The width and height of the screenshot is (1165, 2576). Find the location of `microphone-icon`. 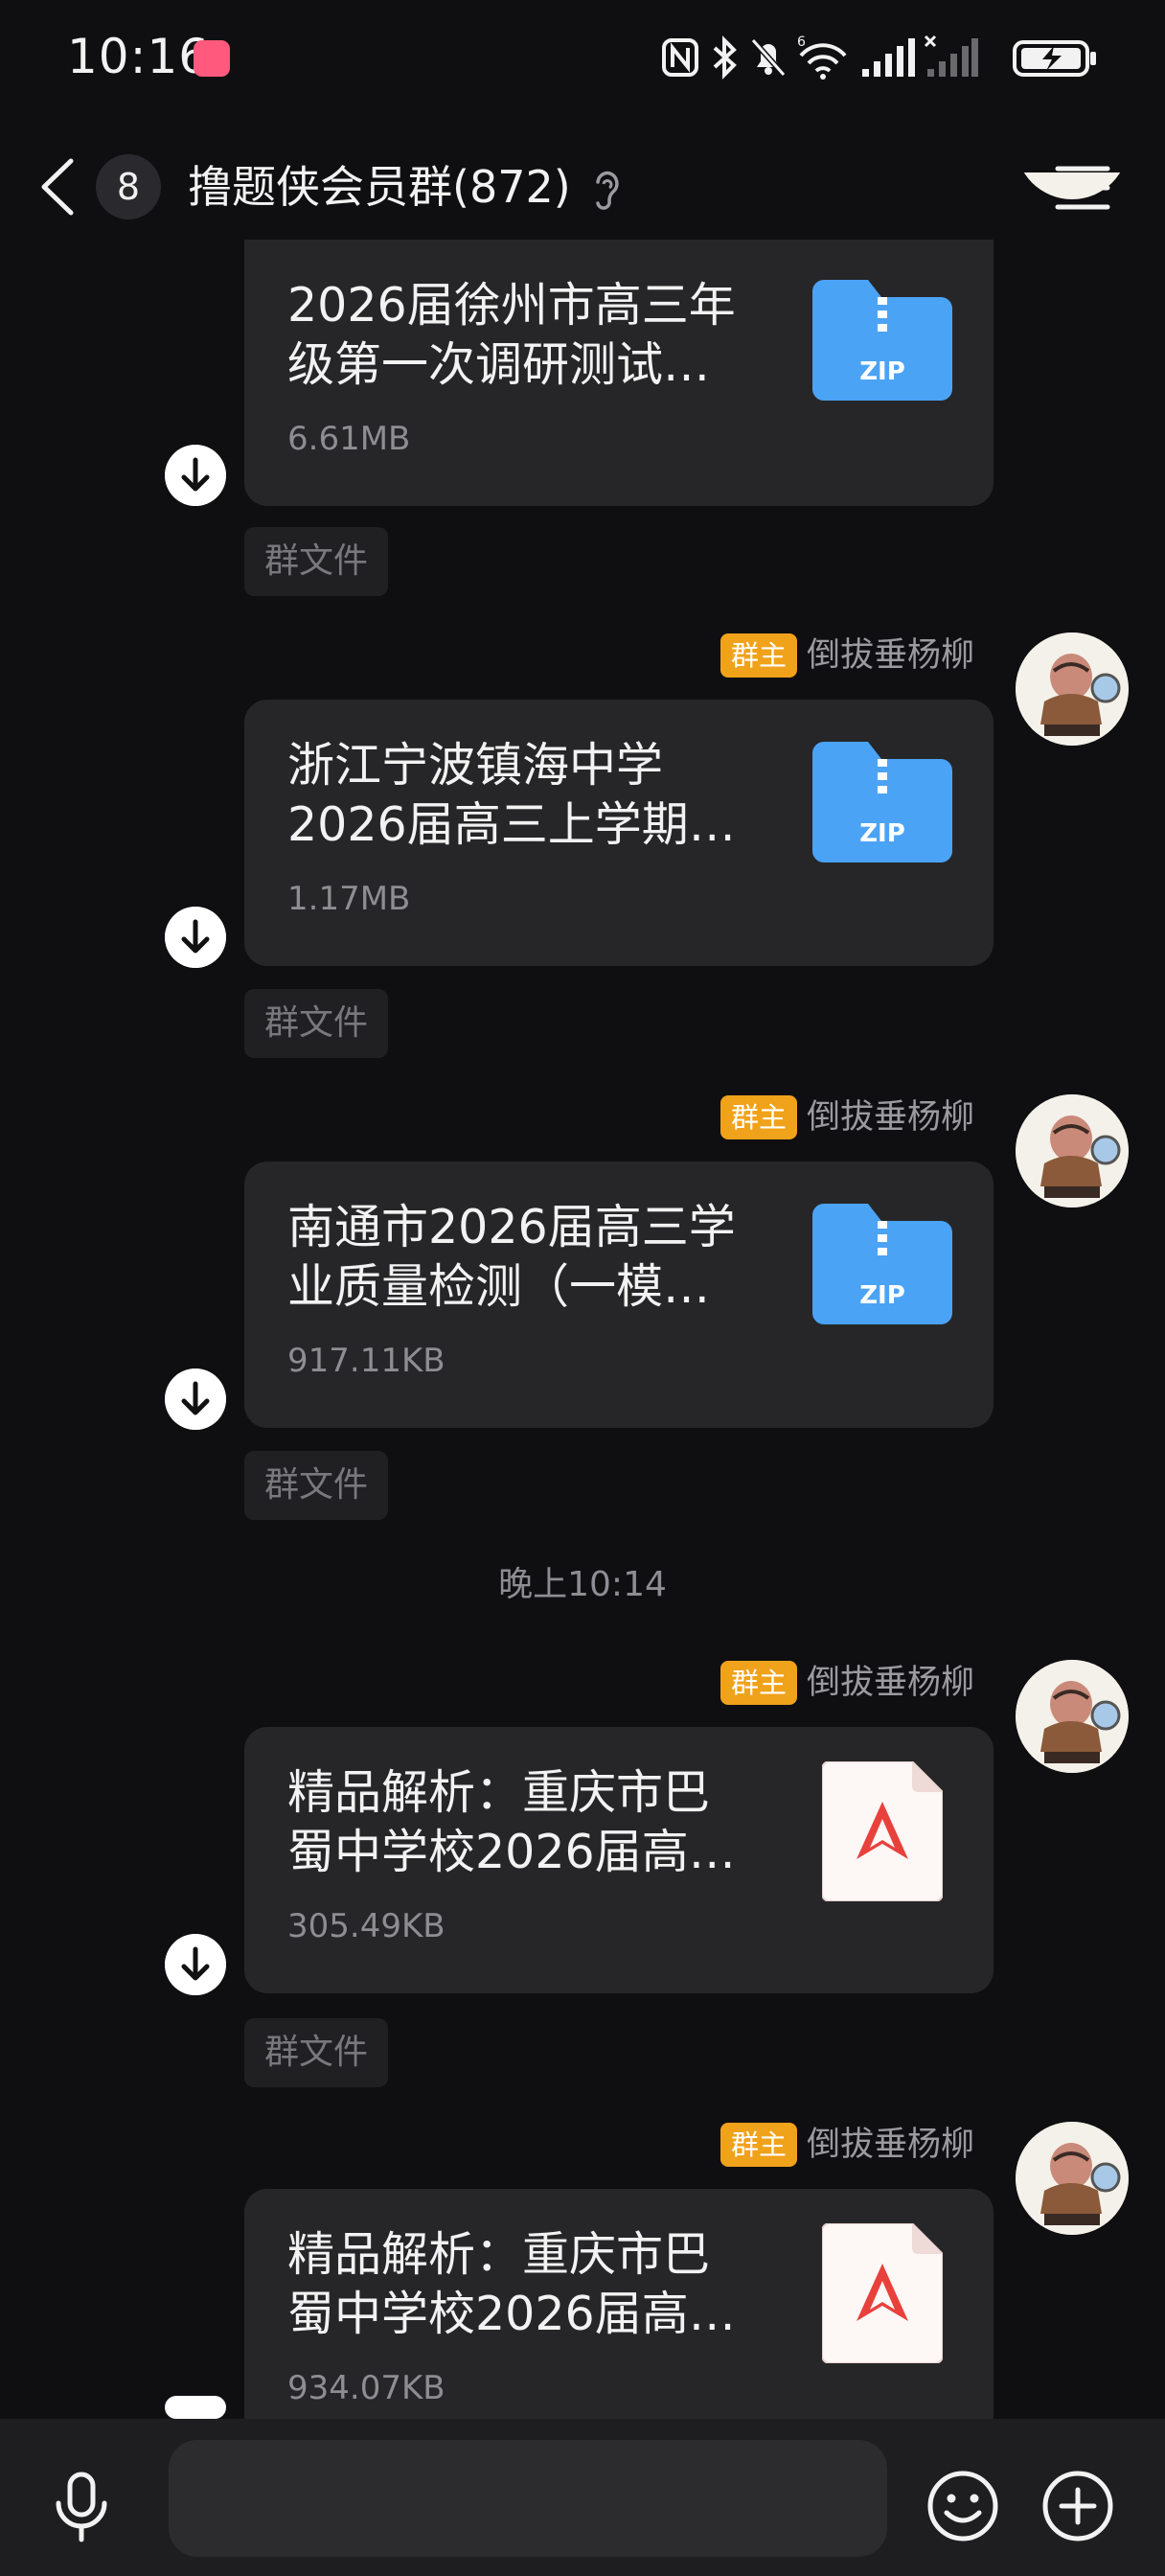

microphone-icon is located at coordinates (82, 2507).